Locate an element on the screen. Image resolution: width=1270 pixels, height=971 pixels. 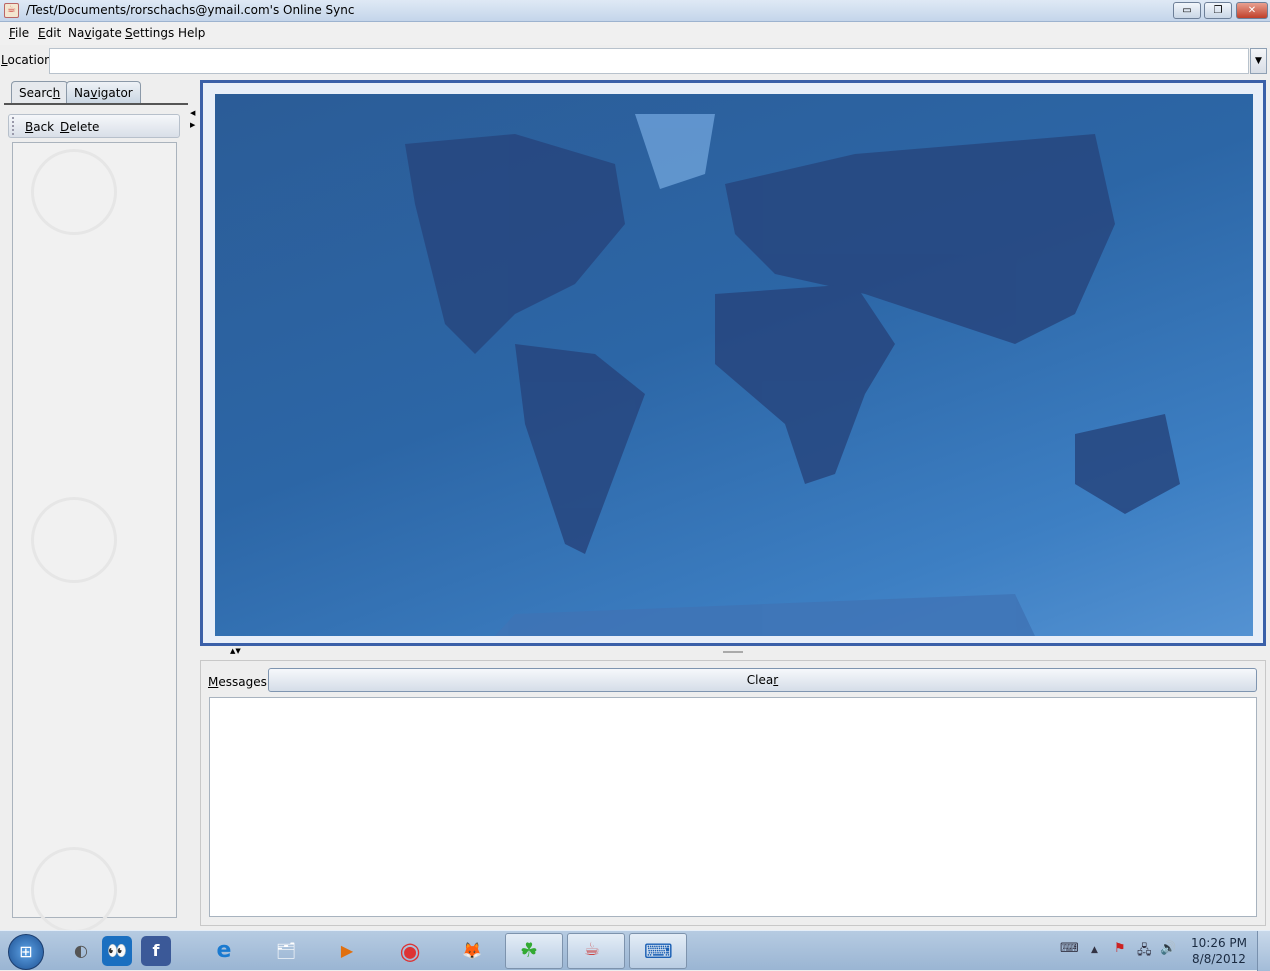
tab-navigator: Navigator is located at coordinates (103, 92).